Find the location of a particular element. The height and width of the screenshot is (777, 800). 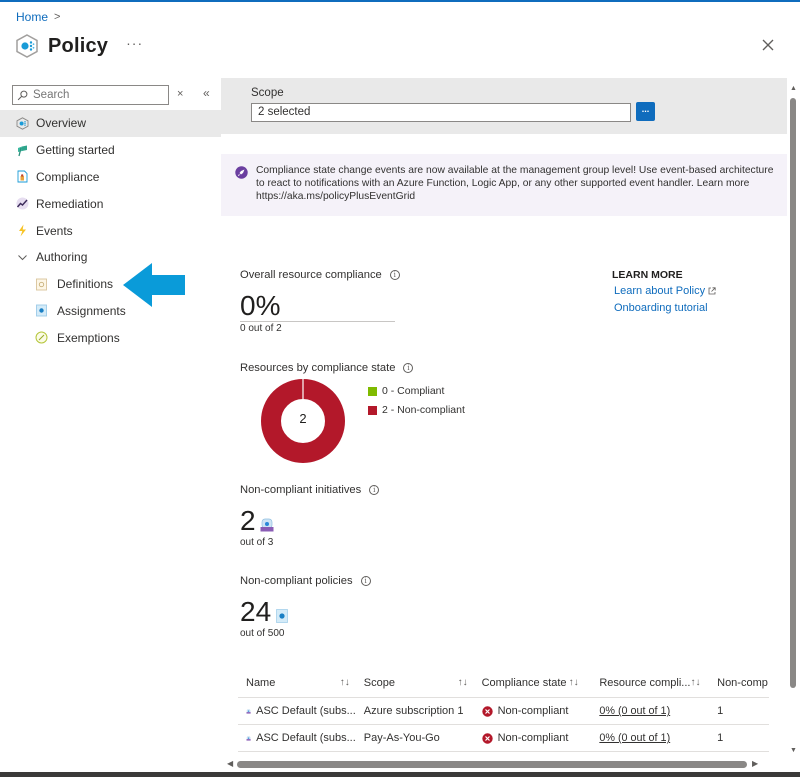

divider is located at coordinates (317, 321).